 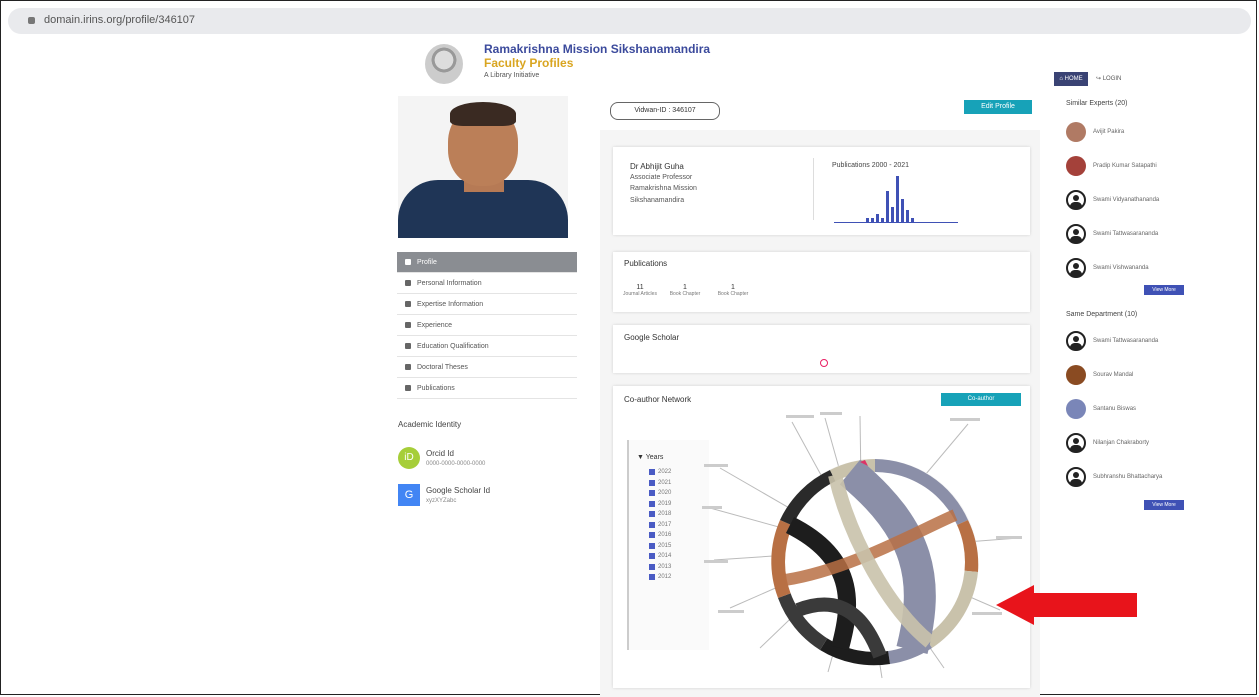 What do you see at coordinates (436, 388) in the screenshot?
I see `sidebar-item-label: Publications` at bounding box center [436, 388].